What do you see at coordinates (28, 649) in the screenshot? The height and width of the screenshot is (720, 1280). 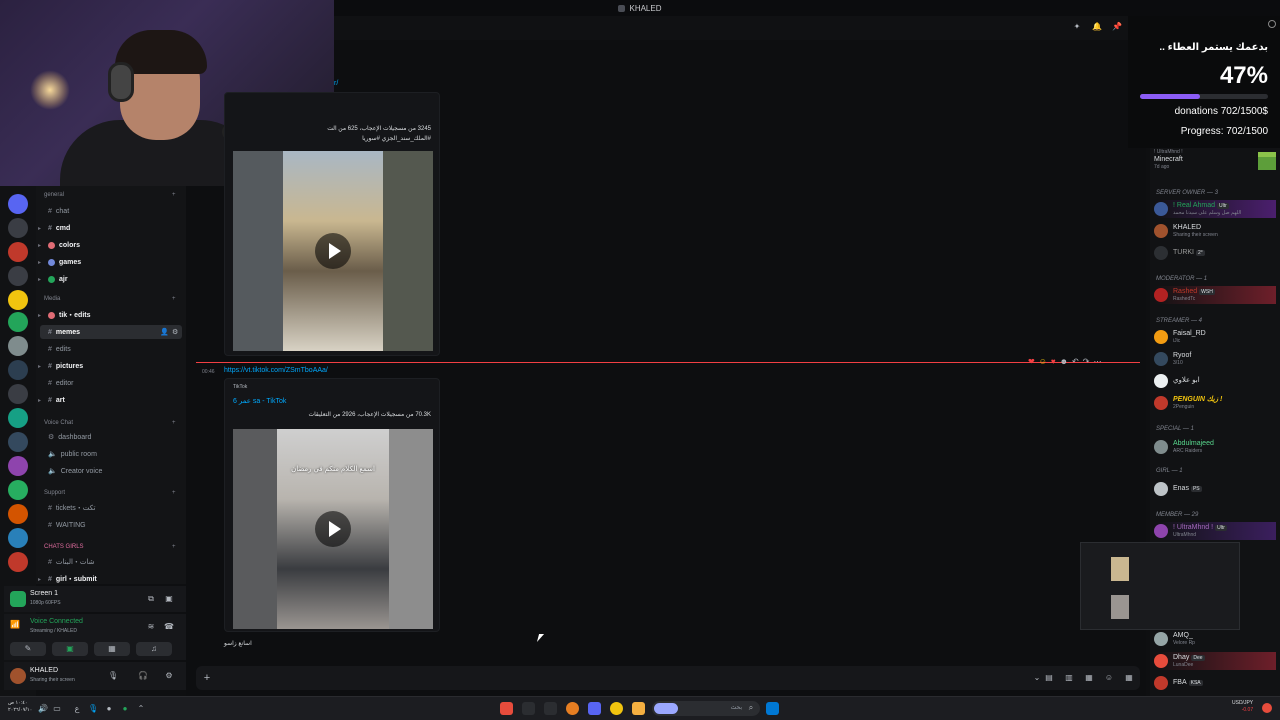 I see `camera-button: ✎` at bounding box center [28, 649].